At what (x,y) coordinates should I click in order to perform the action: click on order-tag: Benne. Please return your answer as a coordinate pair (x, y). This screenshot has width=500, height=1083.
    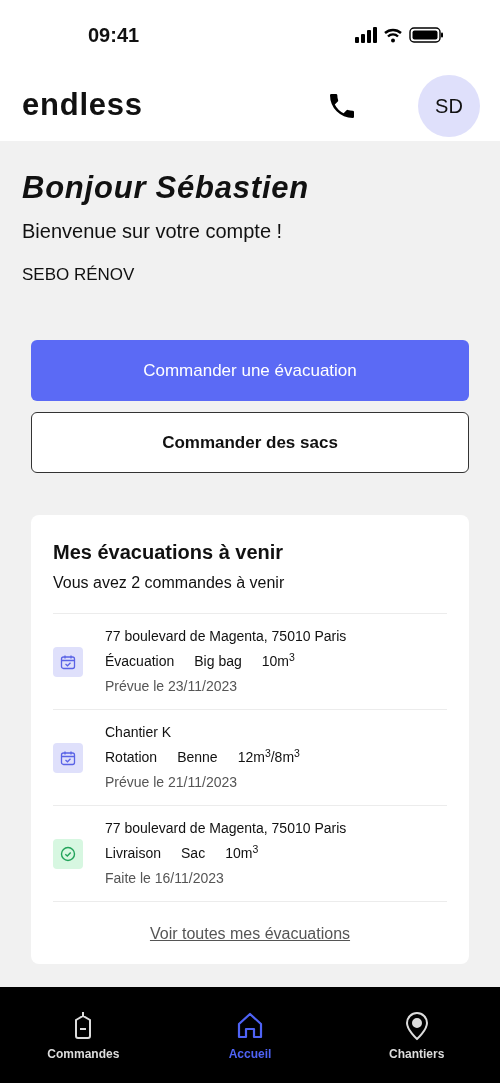
    Looking at the image, I should click on (197, 758).